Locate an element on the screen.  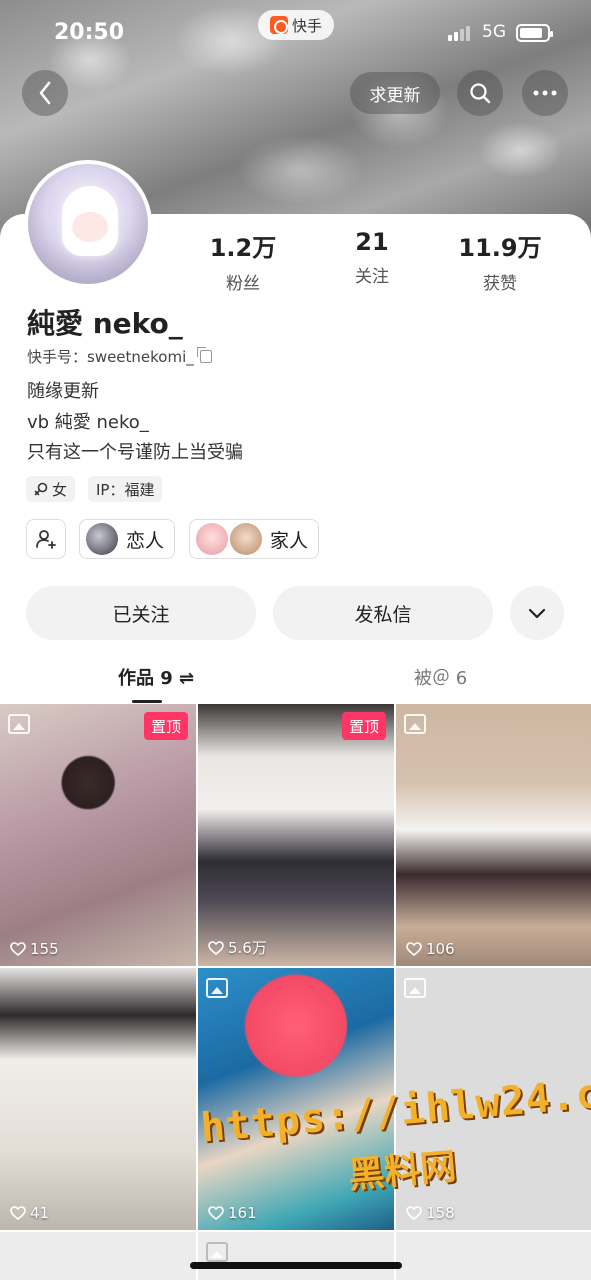
post-likes: 41 is located at coordinates (29, 1213).